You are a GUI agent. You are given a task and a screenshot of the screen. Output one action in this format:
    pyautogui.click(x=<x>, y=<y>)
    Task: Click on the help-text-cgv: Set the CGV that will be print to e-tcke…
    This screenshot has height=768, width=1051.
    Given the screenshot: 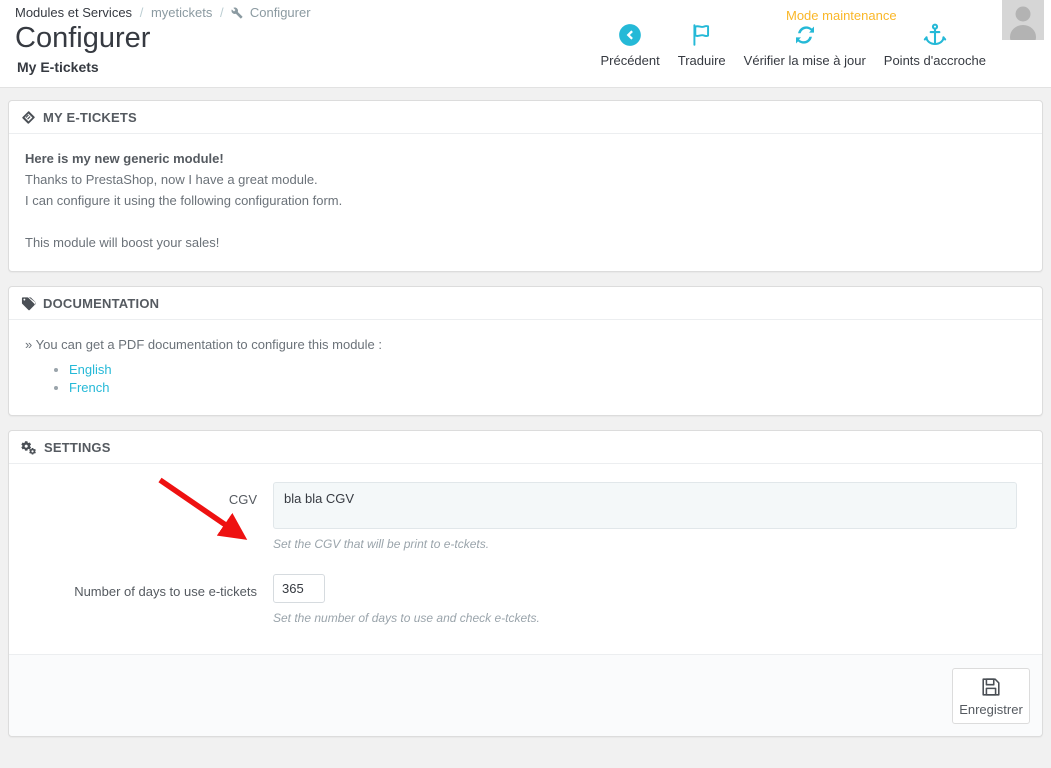 What is the action you would take?
    pyautogui.click(x=381, y=544)
    